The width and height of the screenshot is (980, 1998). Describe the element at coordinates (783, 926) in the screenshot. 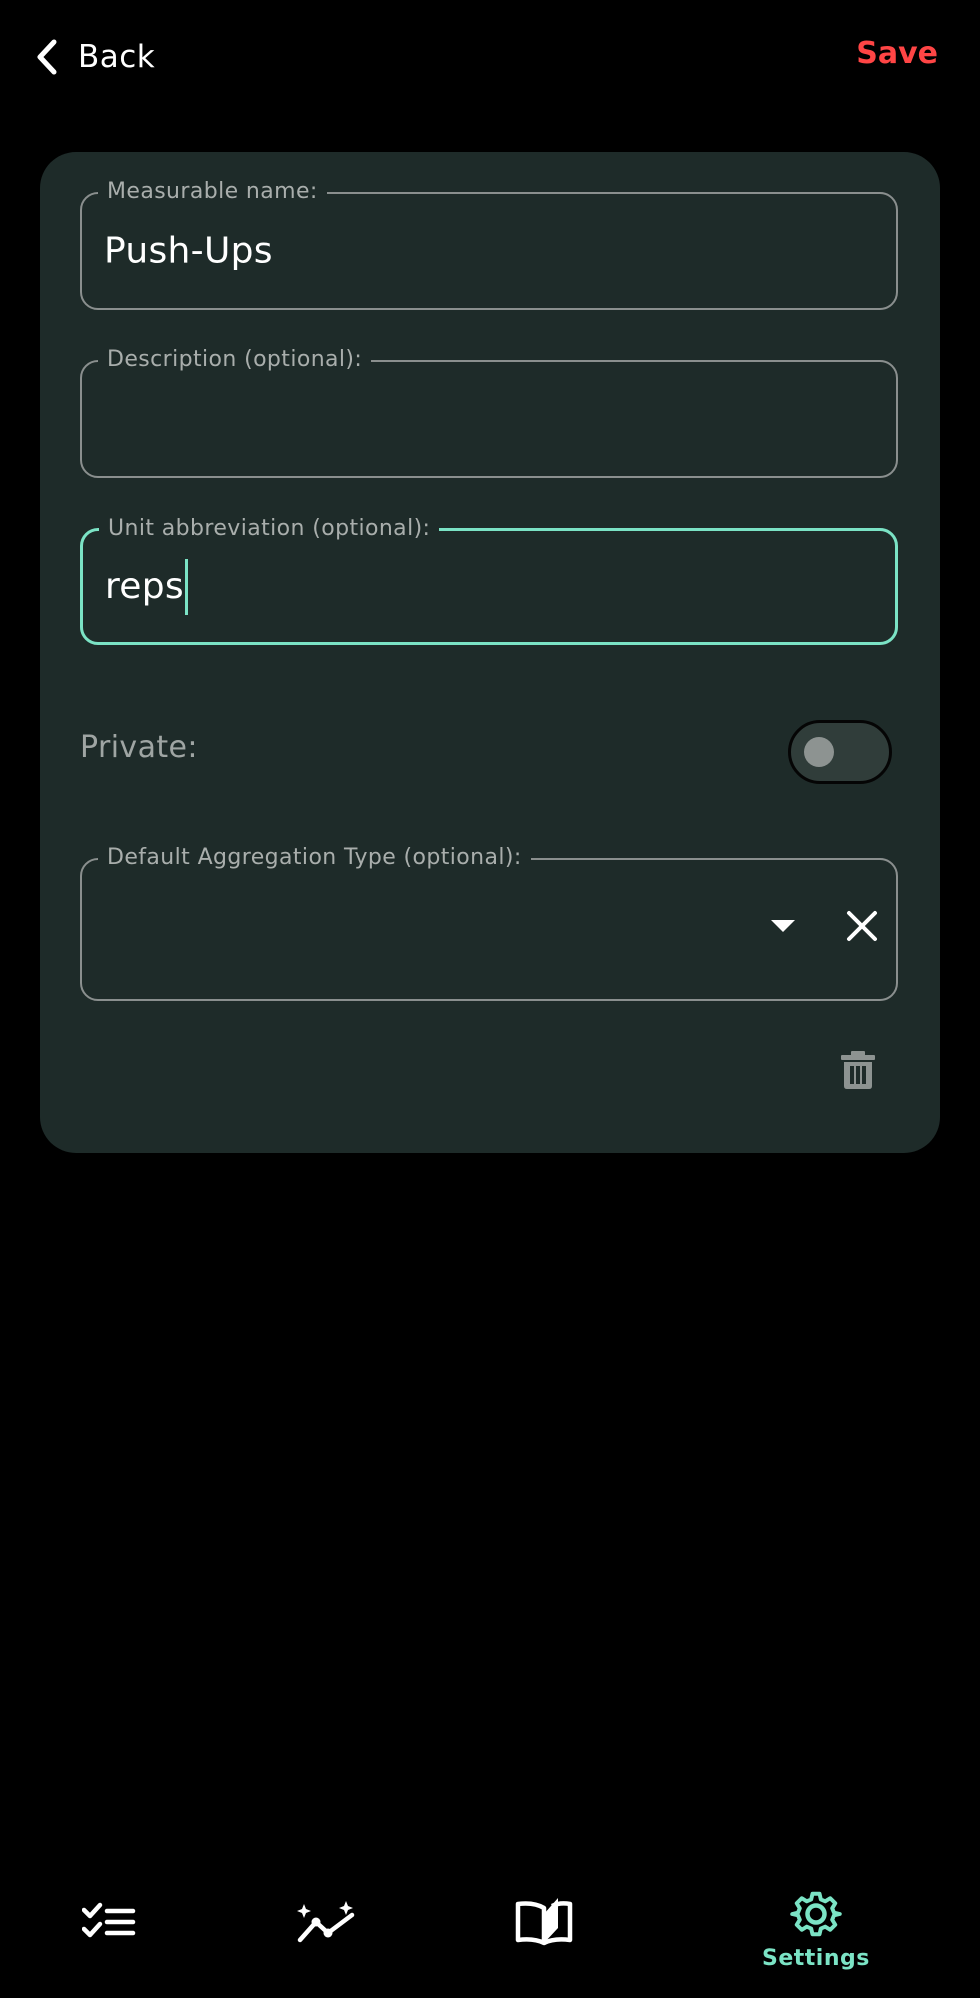

I see `dropdown-arrow-icon` at that location.